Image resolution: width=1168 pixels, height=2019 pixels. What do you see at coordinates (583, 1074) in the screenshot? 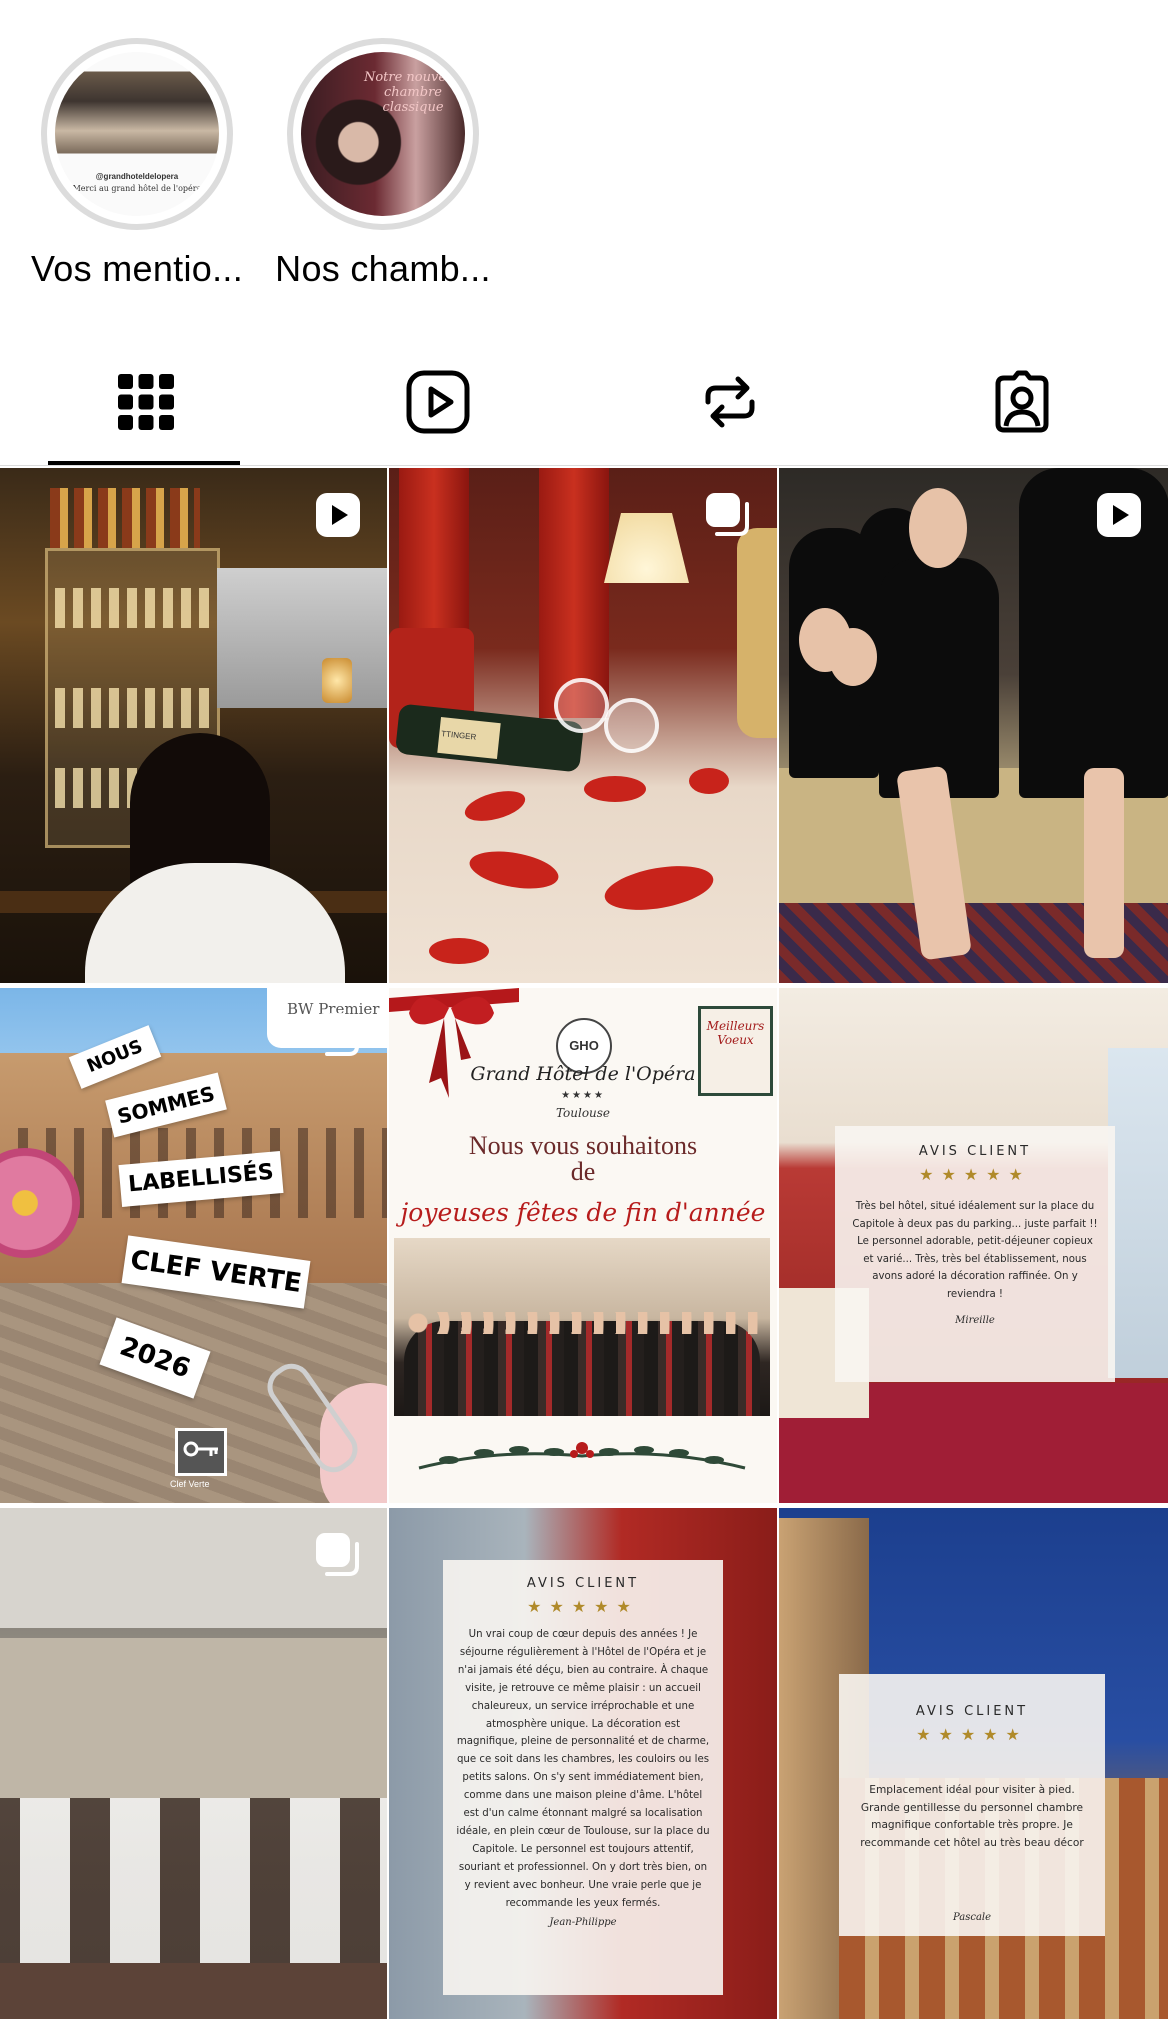
I see `hotel-name: Grand Hôtel de l'Opéra` at bounding box center [583, 1074].